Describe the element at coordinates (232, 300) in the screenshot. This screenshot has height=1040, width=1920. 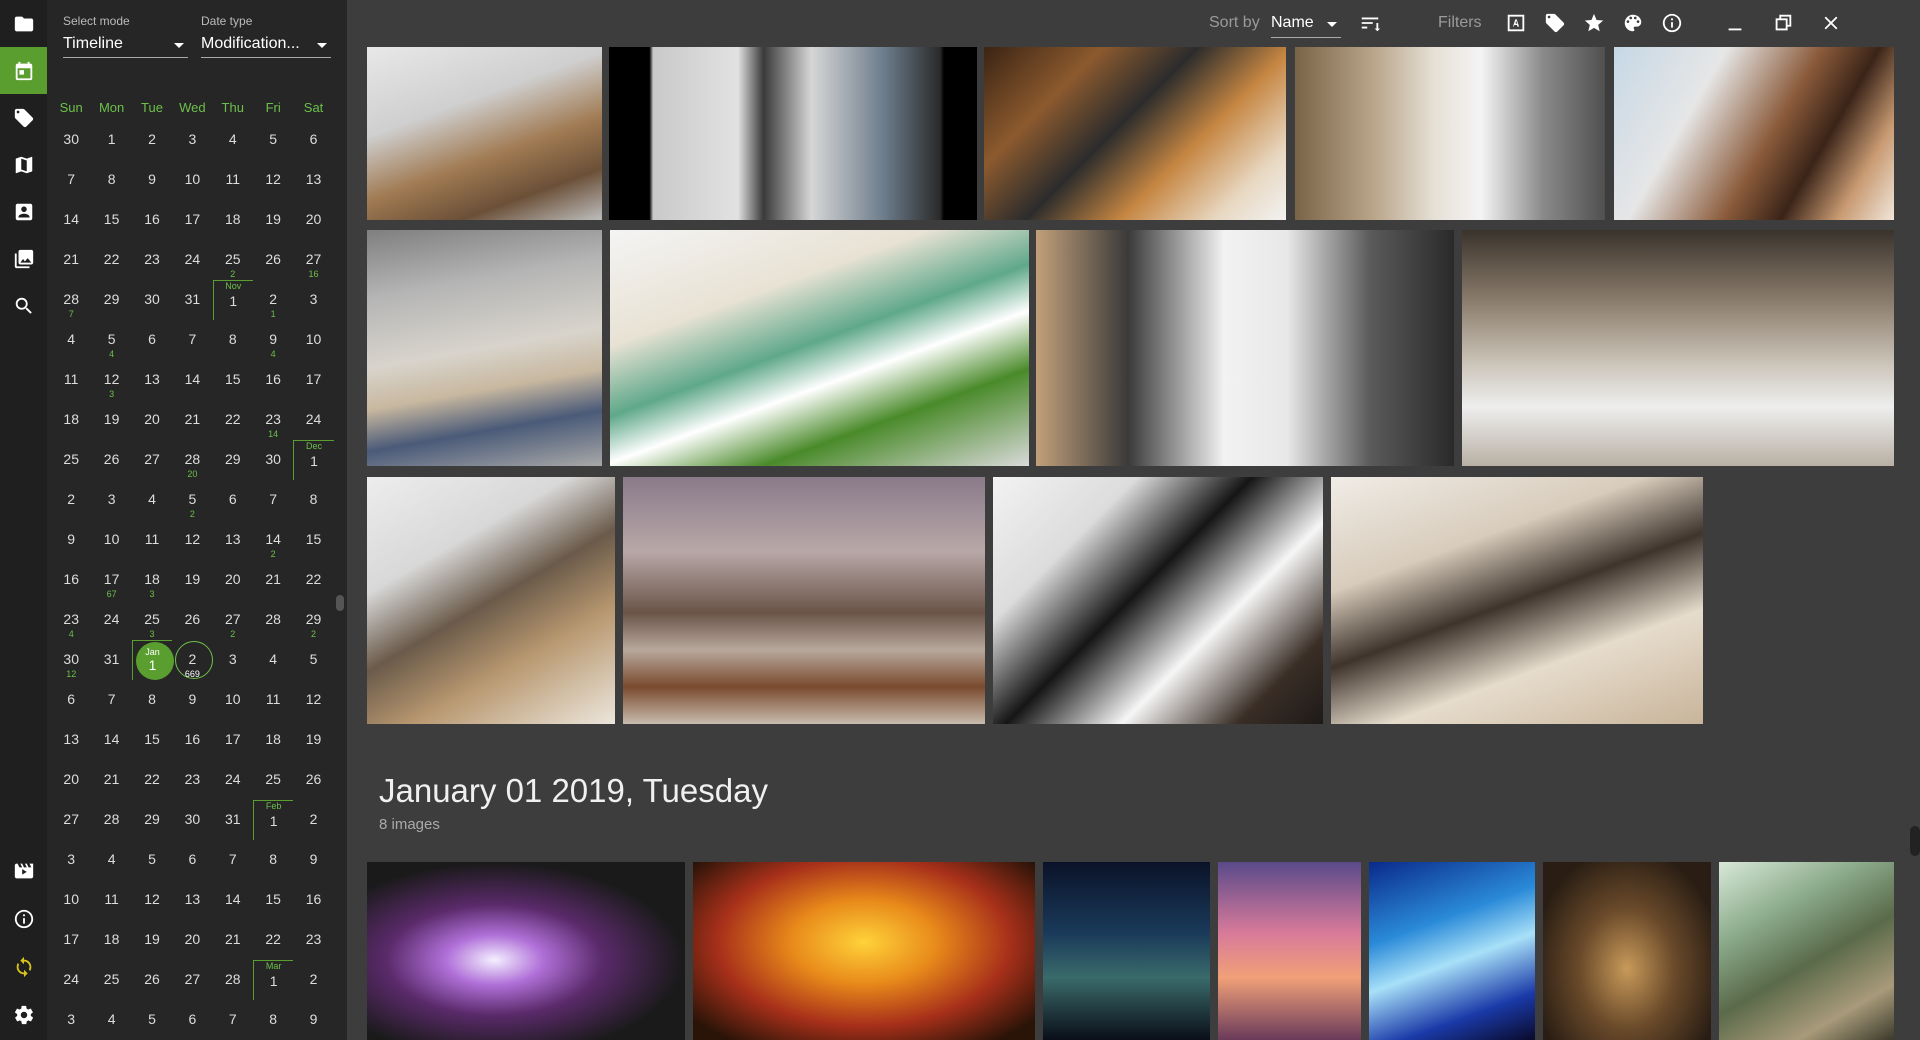
I see `calendar-day: Nov 1` at that location.